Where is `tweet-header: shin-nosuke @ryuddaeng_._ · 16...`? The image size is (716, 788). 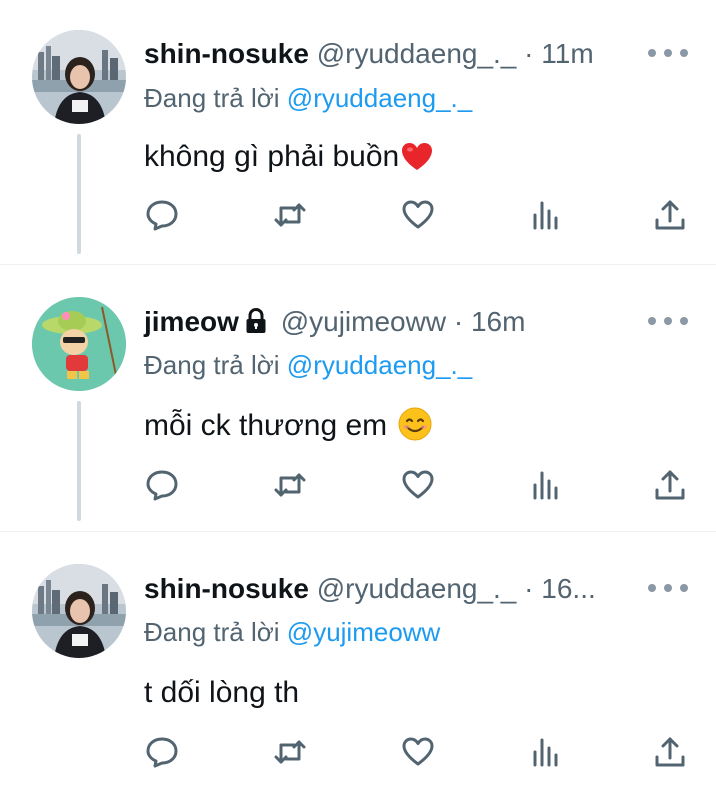 tweet-header: shin-nosuke @ryuddaeng_._ · 16... is located at coordinates (370, 589).